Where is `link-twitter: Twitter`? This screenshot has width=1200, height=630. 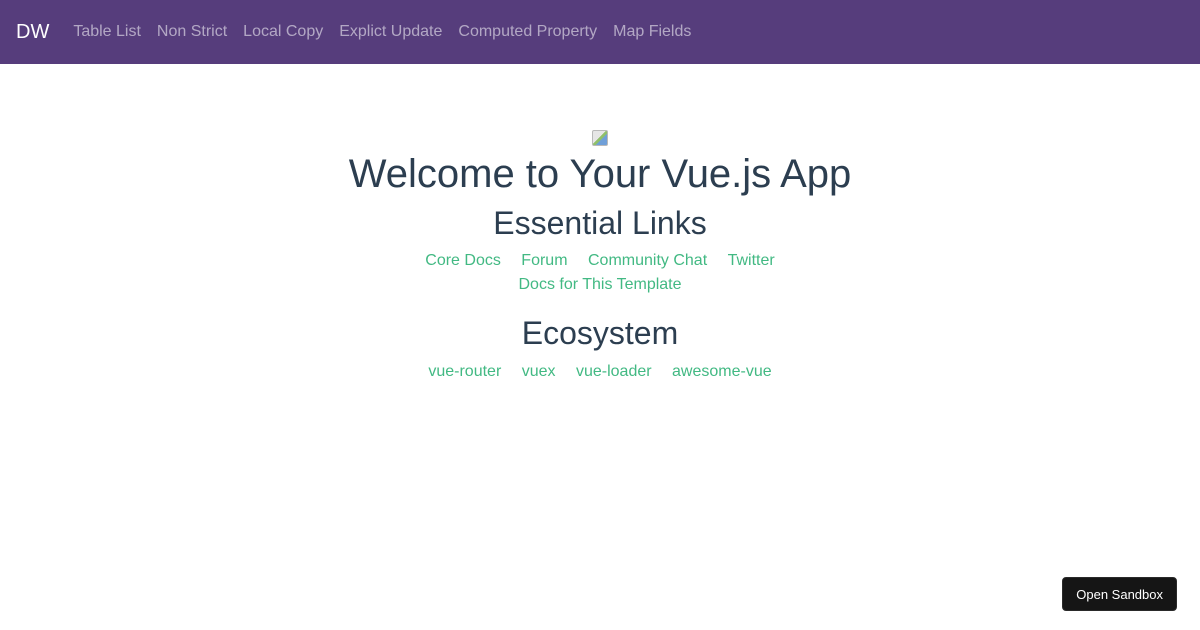 link-twitter: Twitter is located at coordinates (751, 260).